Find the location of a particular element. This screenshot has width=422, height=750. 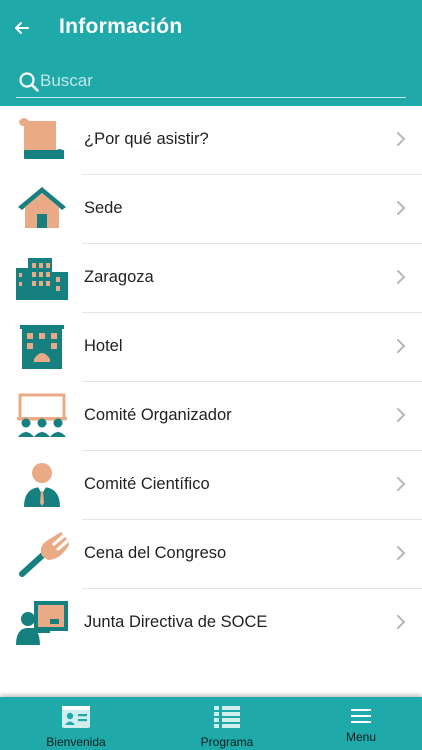

nav-programa: Programa is located at coordinates (227, 723).